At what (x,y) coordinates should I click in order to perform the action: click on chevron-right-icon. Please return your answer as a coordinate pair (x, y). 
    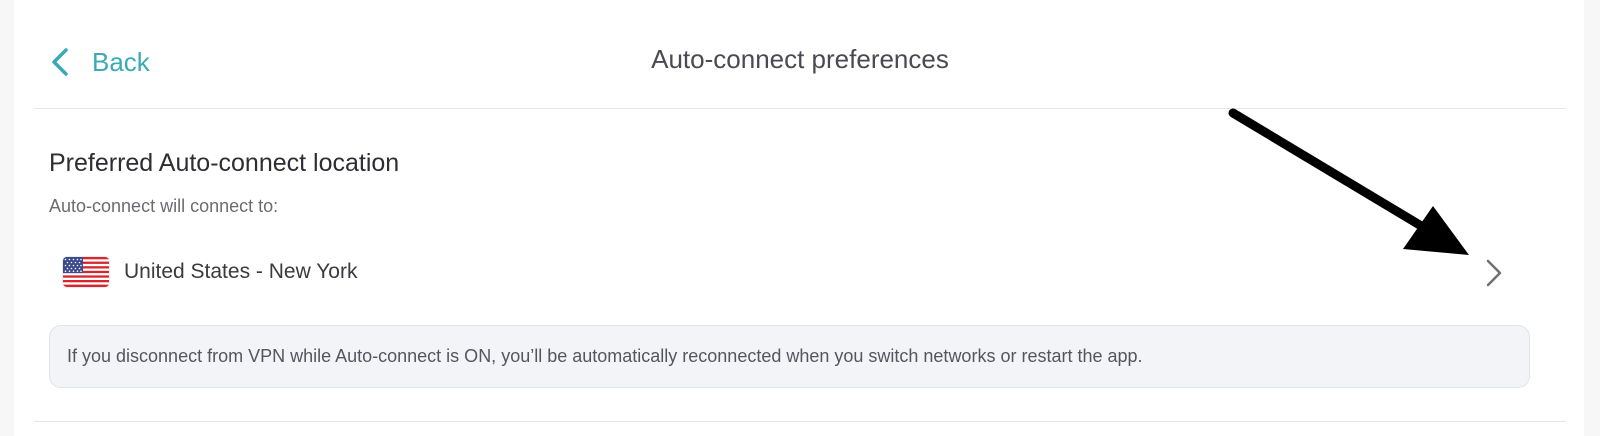
    Looking at the image, I should click on (1494, 273).